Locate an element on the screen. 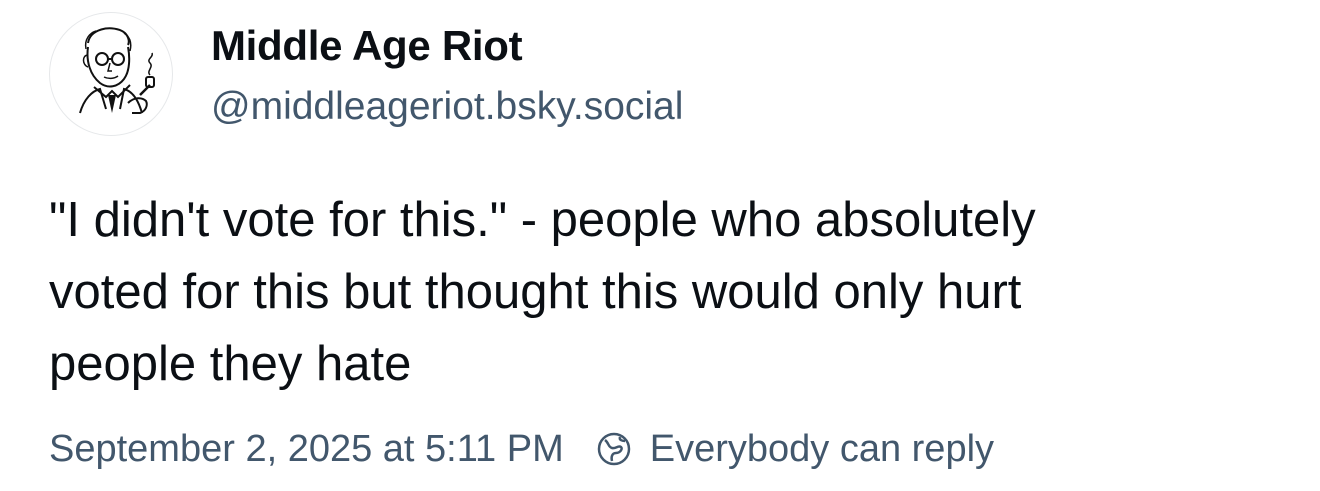 This screenshot has height=491, width=1320. post-text-line: people they hate is located at coordinates (230, 364).